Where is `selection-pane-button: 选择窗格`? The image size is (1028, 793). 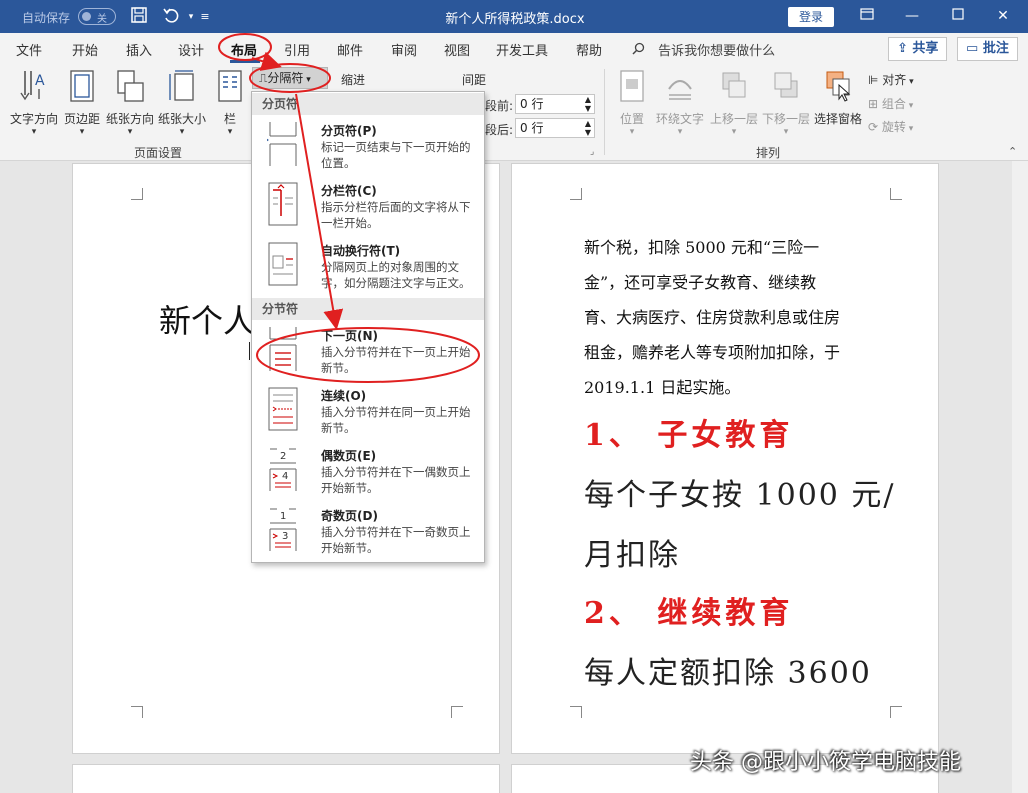
selection-pane-button: 选择窗格 is located at coordinates (838, 98).